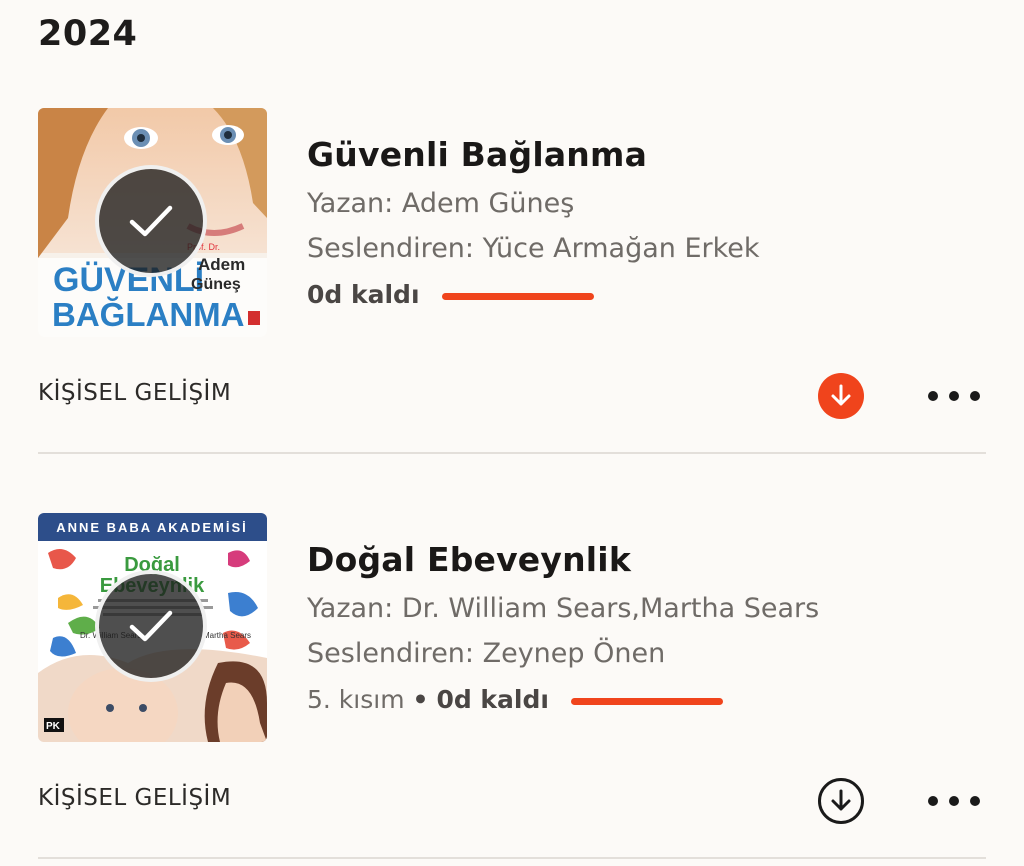  I want to click on book-progress: 0d kaldı, so click(450, 294).